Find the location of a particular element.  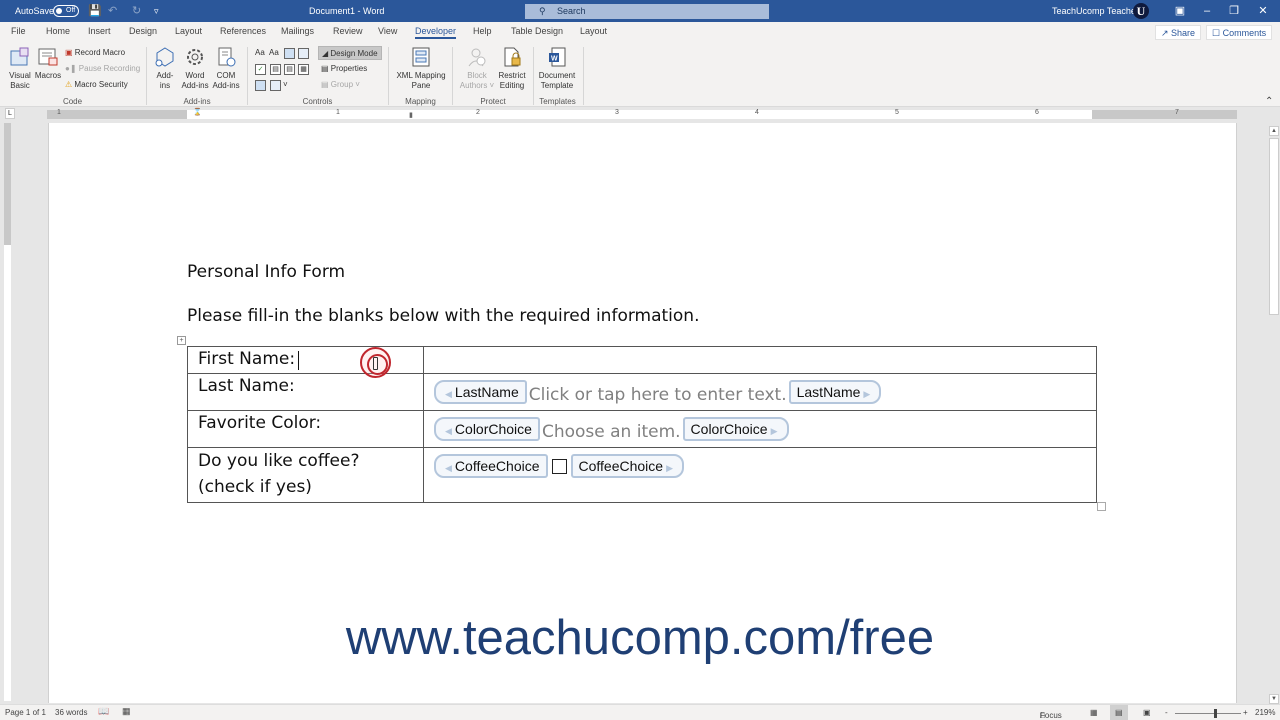

ruler-number: 5 is located at coordinates (897, 112).